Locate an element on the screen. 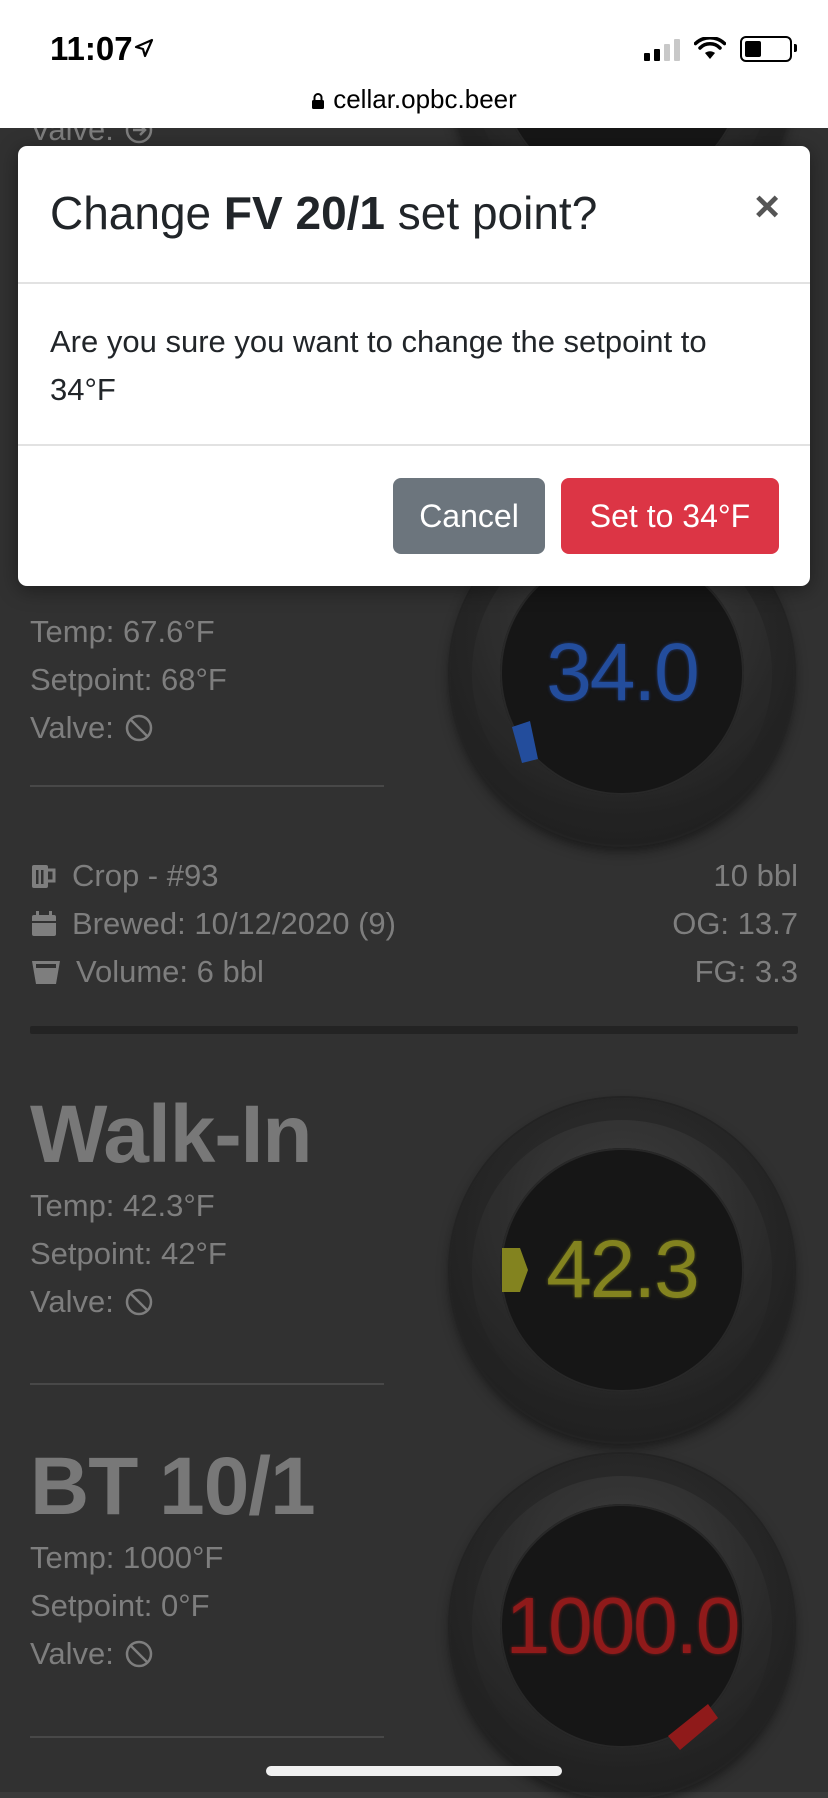 The height and width of the screenshot is (1798, 828). cellular-signal-icon is located at coordinates (662, 49).